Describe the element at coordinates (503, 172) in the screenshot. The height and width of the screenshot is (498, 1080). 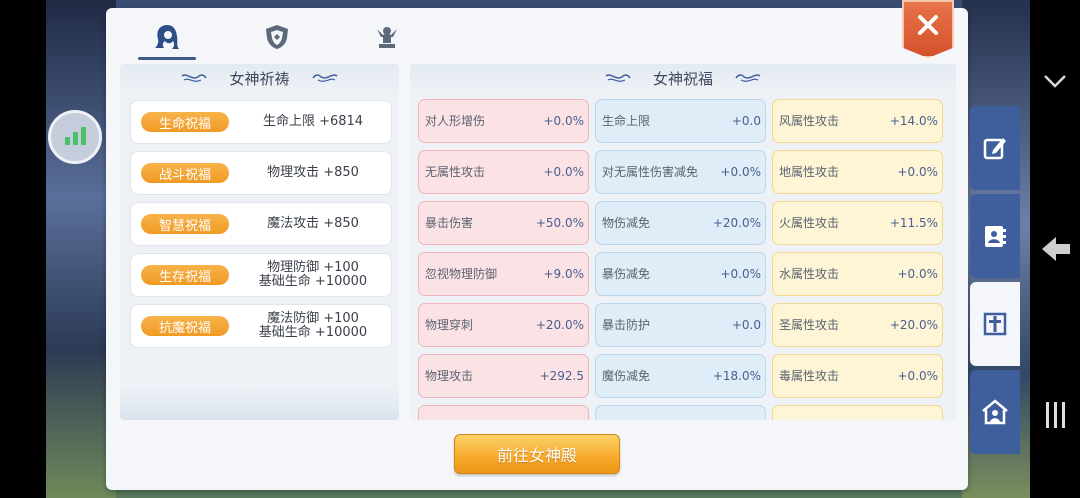
I see `stat-cell: 无属性攻击 +0.0%` at that location.